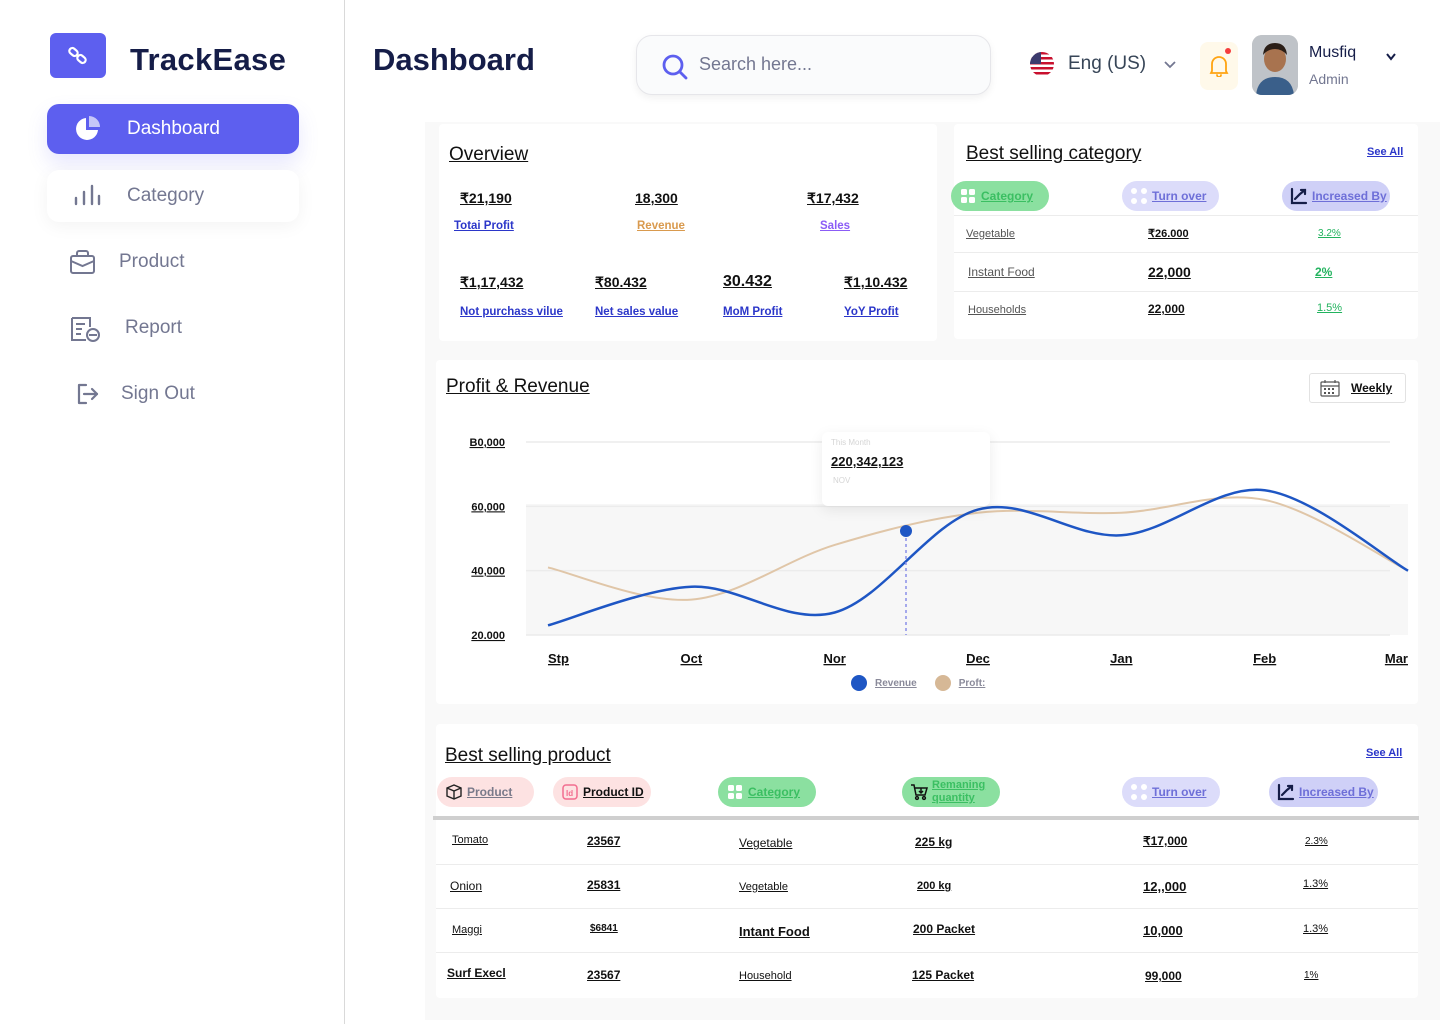  I want to click on user-menu-chevron-icon, so click(1391, 57).